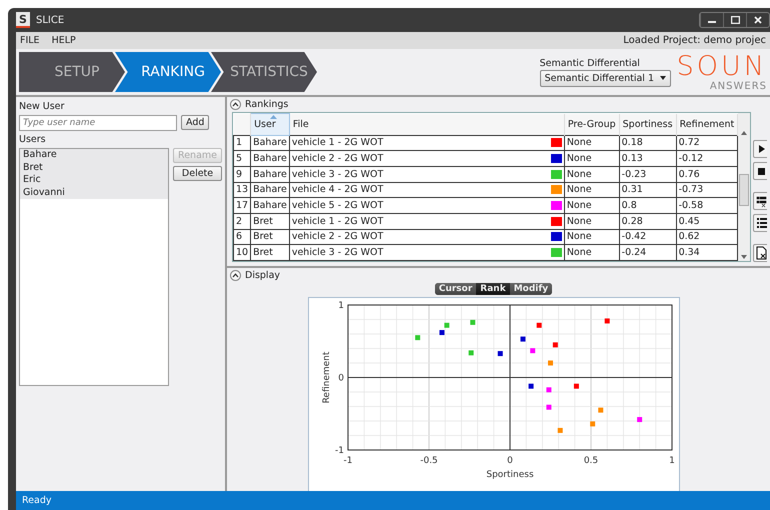 The height and width of the screenshot is (510, 770). I want to click on document-delete-icon, so click(760, 253).